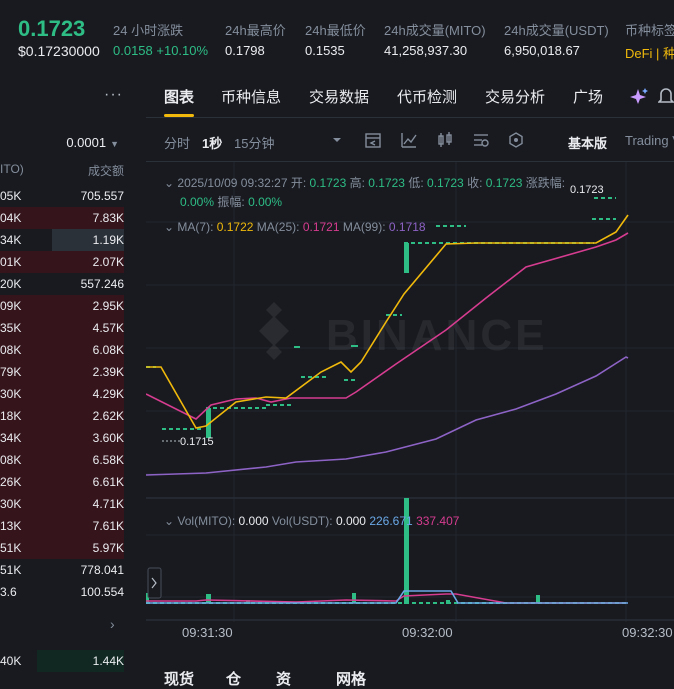  What do you see at coordinates (62, 592) in the screenshot?
I see `order-book-row: 3.6 100.554` at bounding box center [62, 592].